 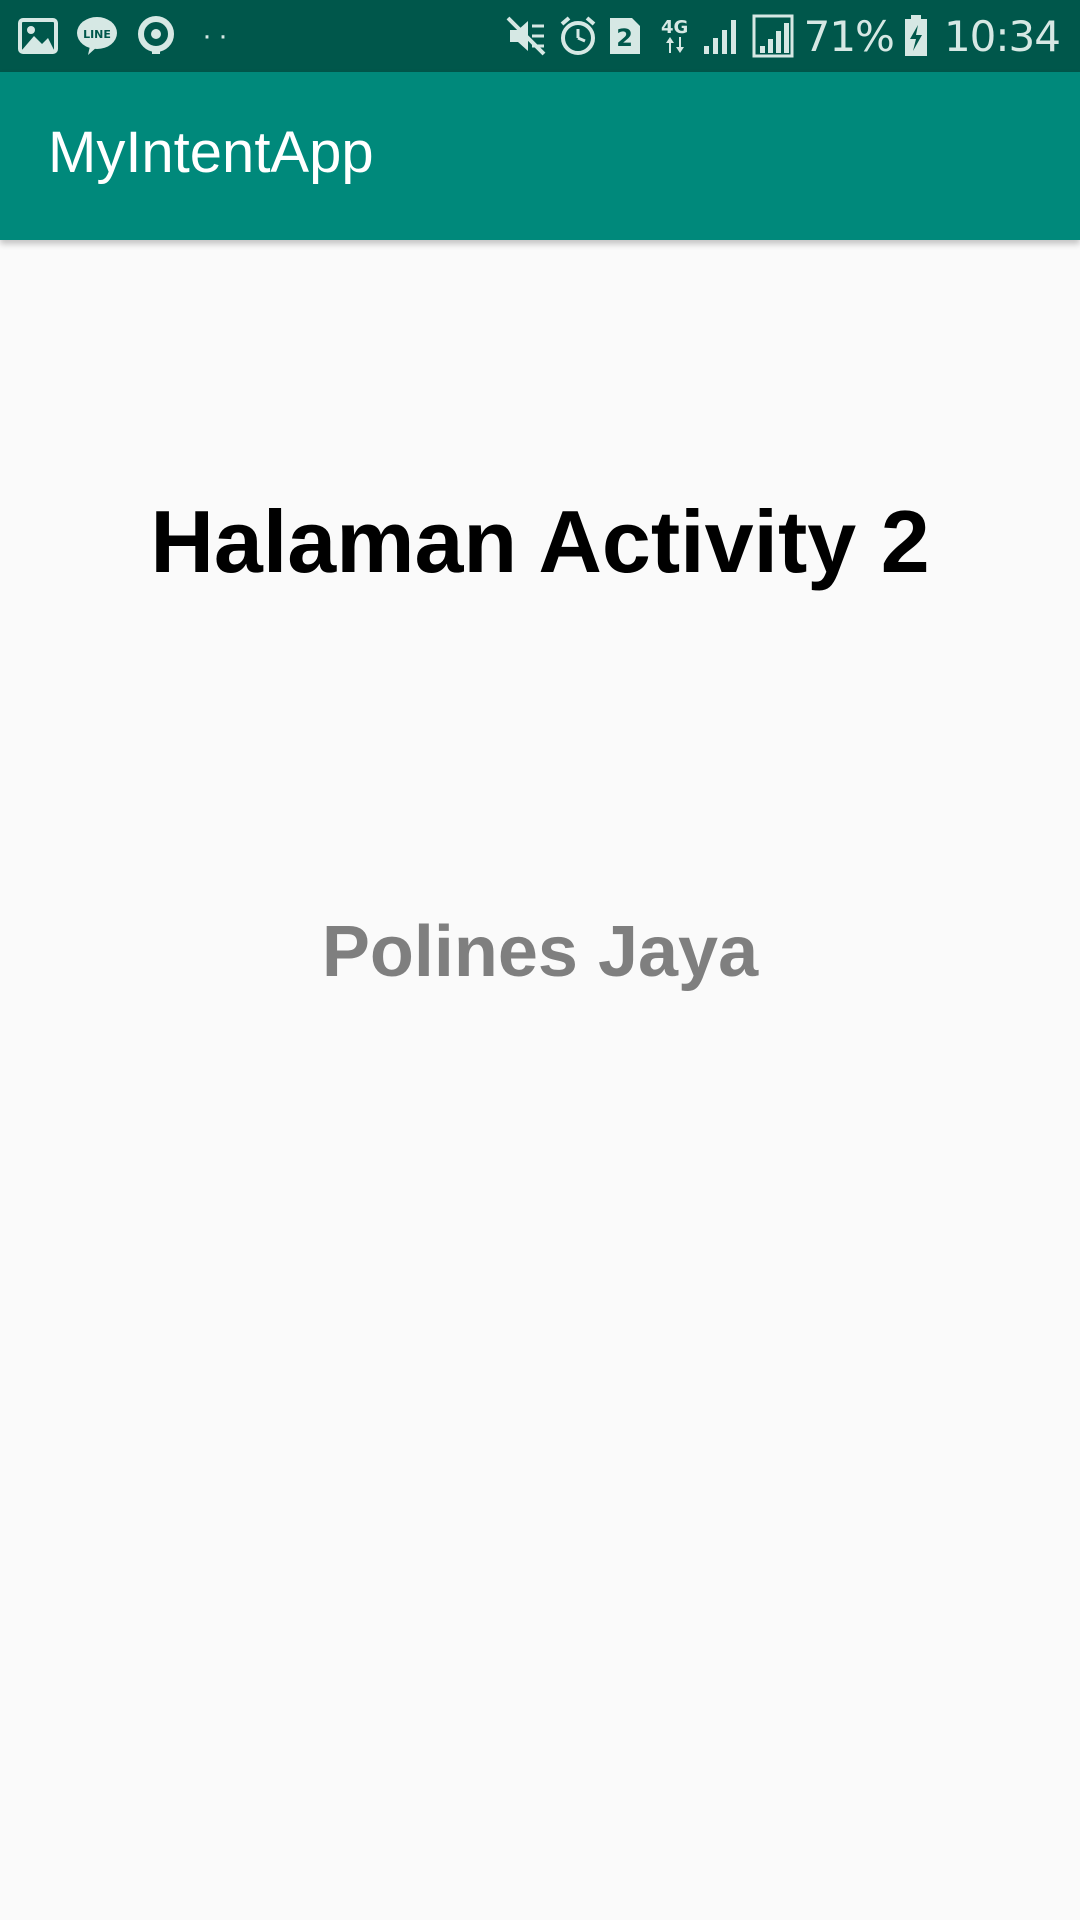 I want to click on gallery-icon, so click(x=38, y=36).